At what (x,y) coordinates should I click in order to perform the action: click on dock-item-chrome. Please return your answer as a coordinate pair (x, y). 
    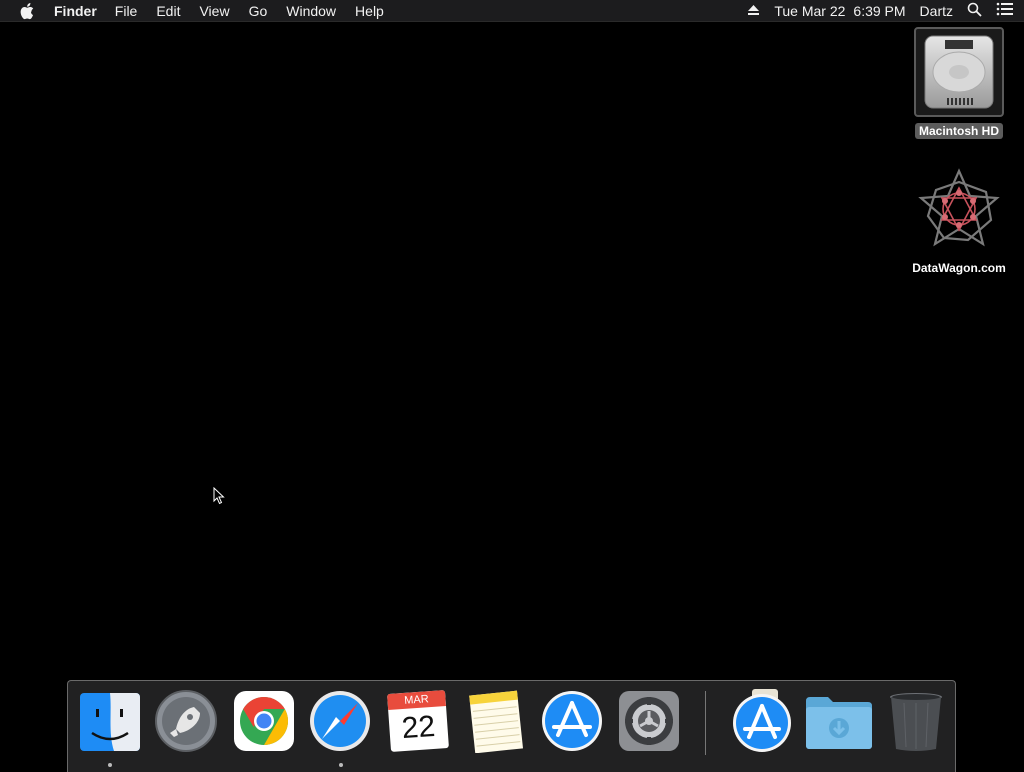
    Looking at the image, I should click on (264, 721).